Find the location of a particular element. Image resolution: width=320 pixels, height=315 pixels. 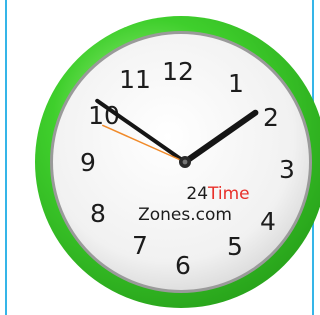

numeral-12: 12 is located at coordinates (178, 71).